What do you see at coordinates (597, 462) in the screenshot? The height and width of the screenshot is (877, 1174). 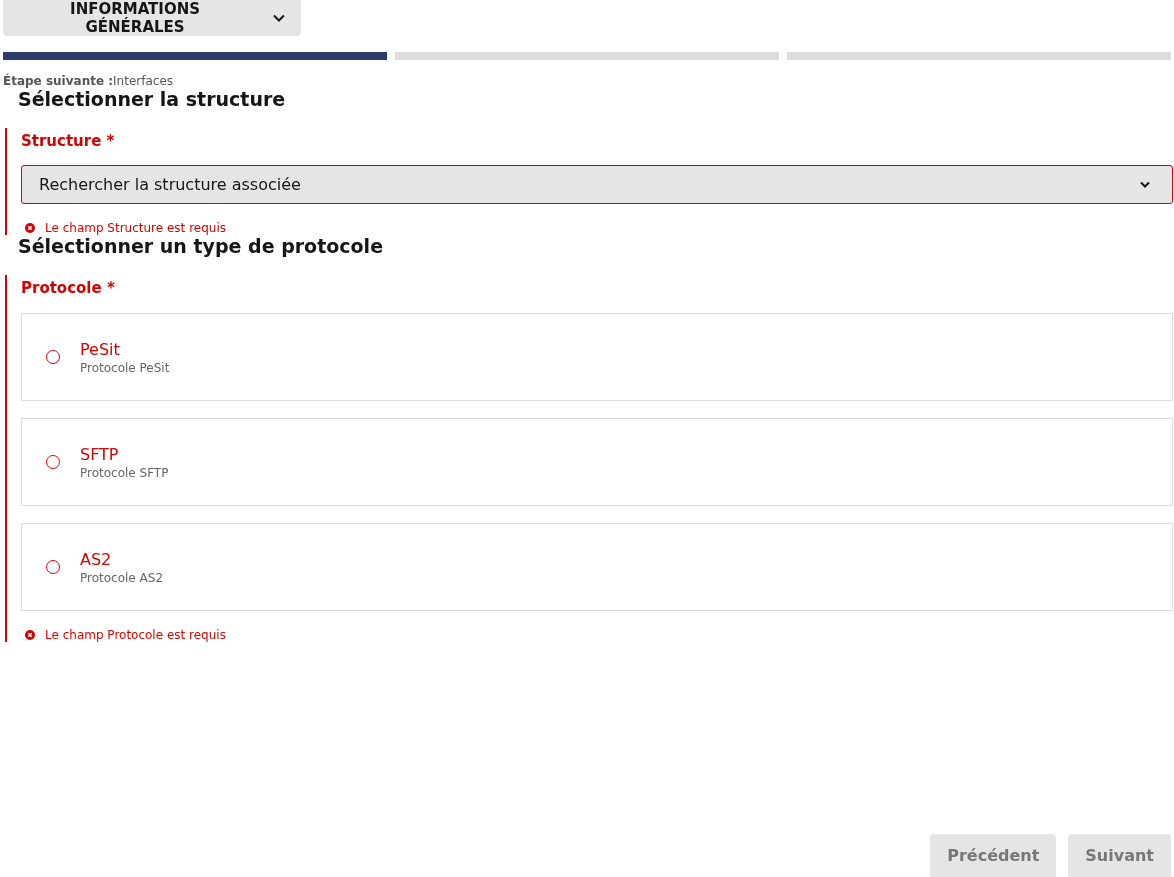 I see `radio-option: SFTP Protocole SFTP` at bounding box center [597, 462].